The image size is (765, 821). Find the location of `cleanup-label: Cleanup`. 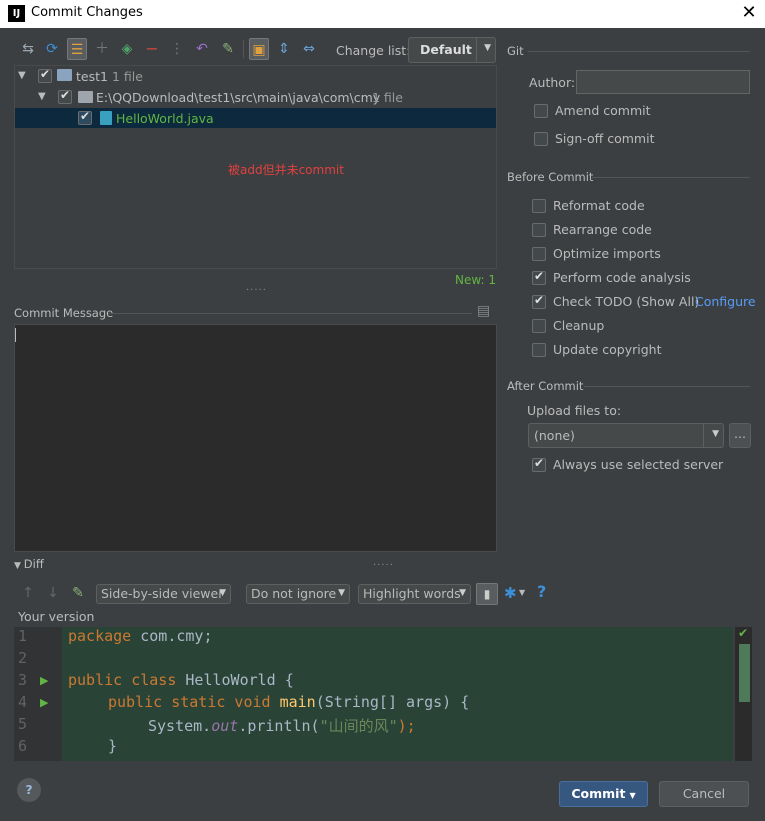

cleanup-label: Cleanup is located at coordinates (578, 325).